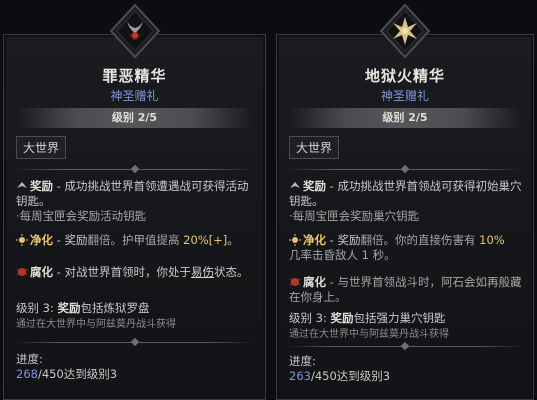  What do you see at coordinates (405, 289) in the screenshot?
I see `corrupt-section: 腐化 - 与世界首领战斗时，阿石会如再般藏在你身上。` at bounding box center [405, 289].